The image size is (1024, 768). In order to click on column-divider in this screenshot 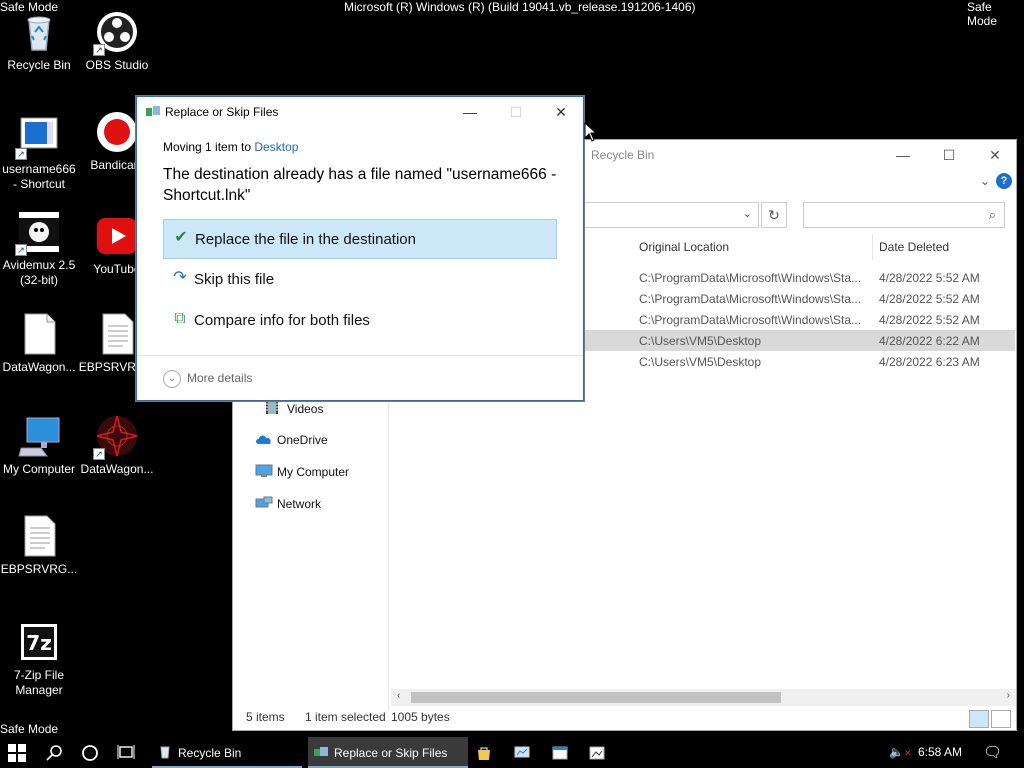, I will do `click(872, 247)`.